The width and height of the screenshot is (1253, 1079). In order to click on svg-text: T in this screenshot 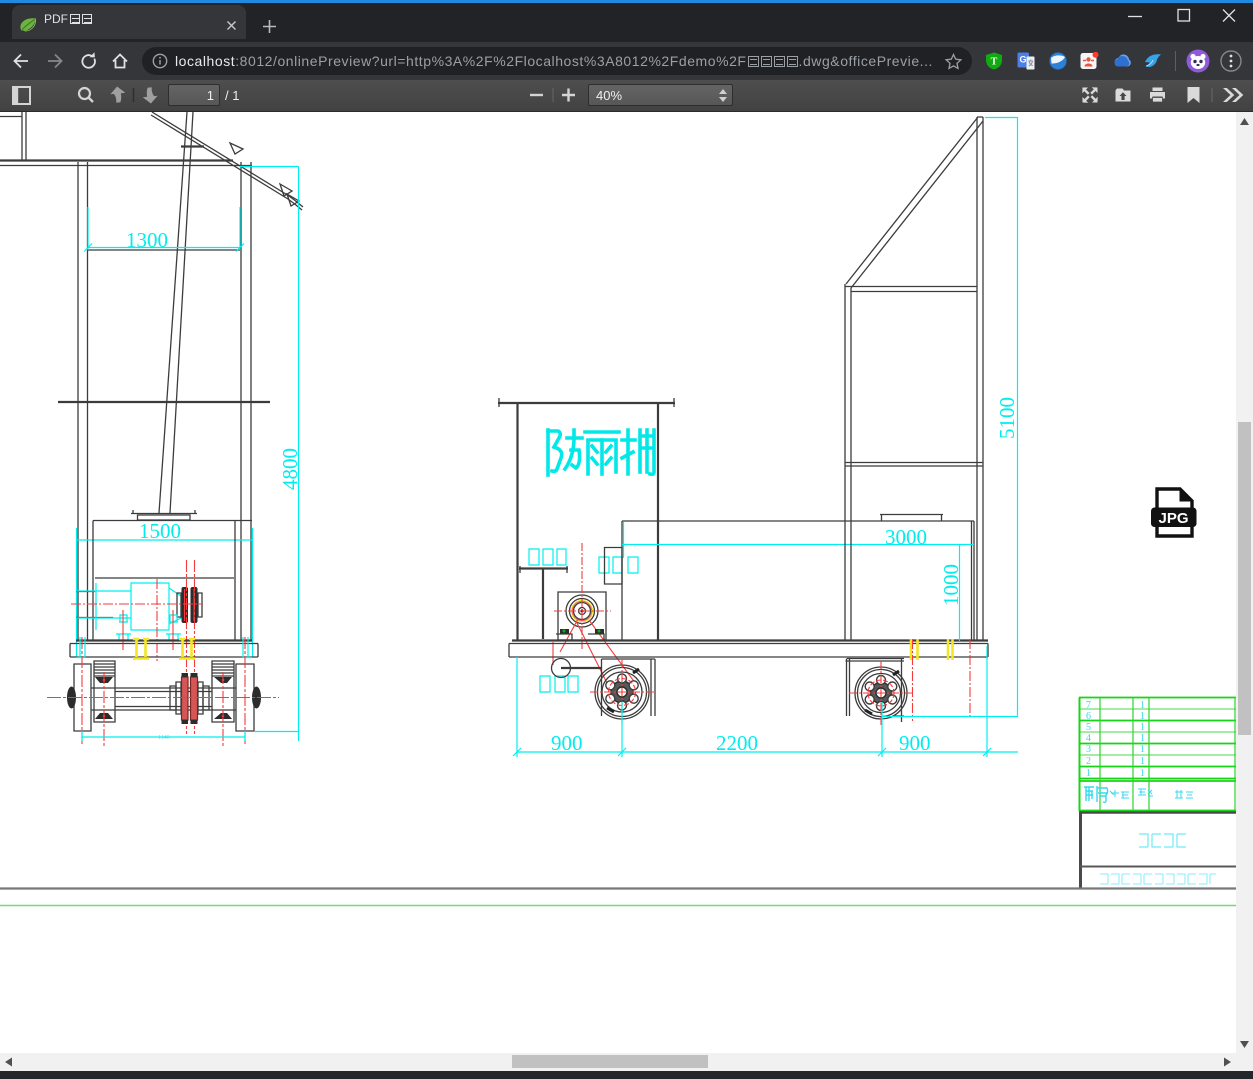, I will do `click(994, 62)`.